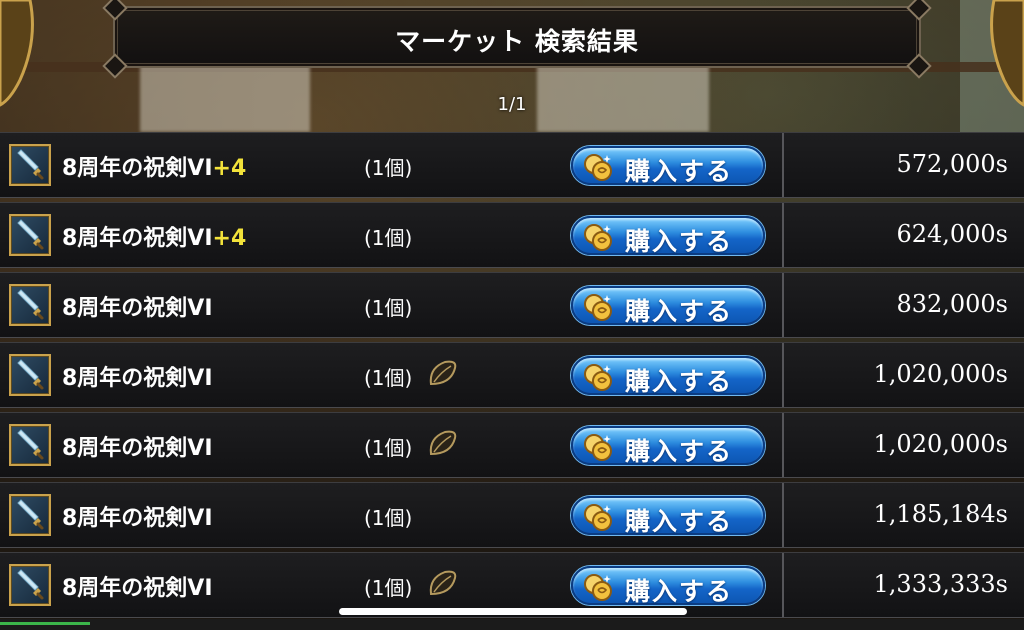  I want to click on market-header: マーケット 検索結果, so click(517, 39).